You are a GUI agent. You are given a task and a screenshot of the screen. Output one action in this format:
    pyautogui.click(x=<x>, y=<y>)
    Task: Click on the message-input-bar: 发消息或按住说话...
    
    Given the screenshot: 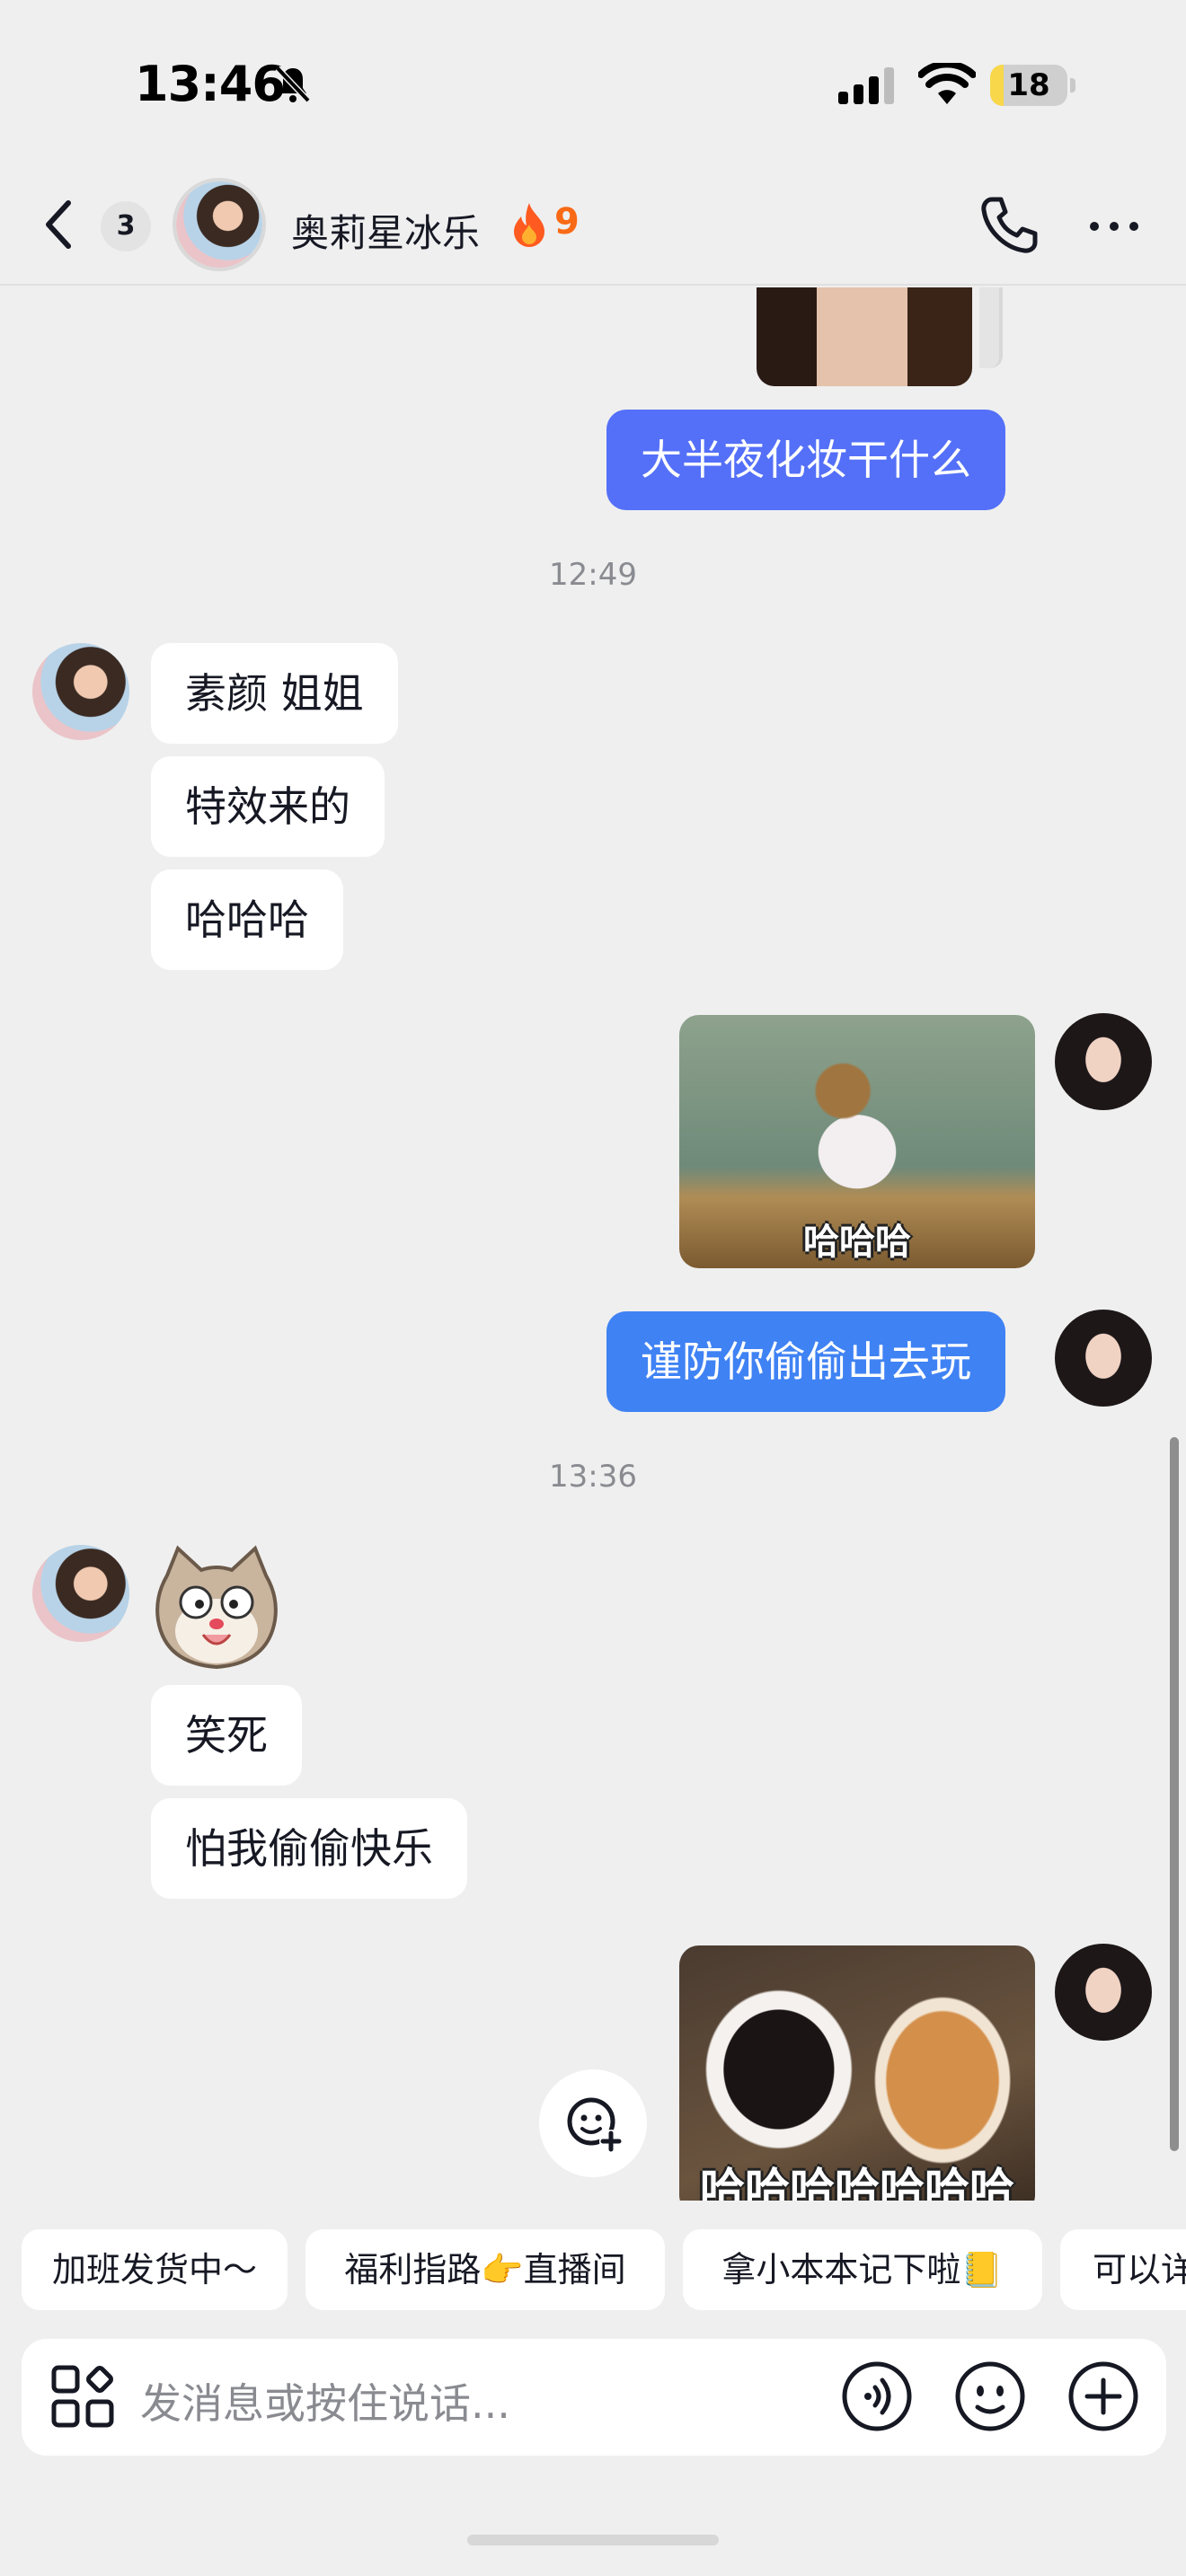 What is the action you would take?
    pyautogui.click(x=594, y=2397)
    